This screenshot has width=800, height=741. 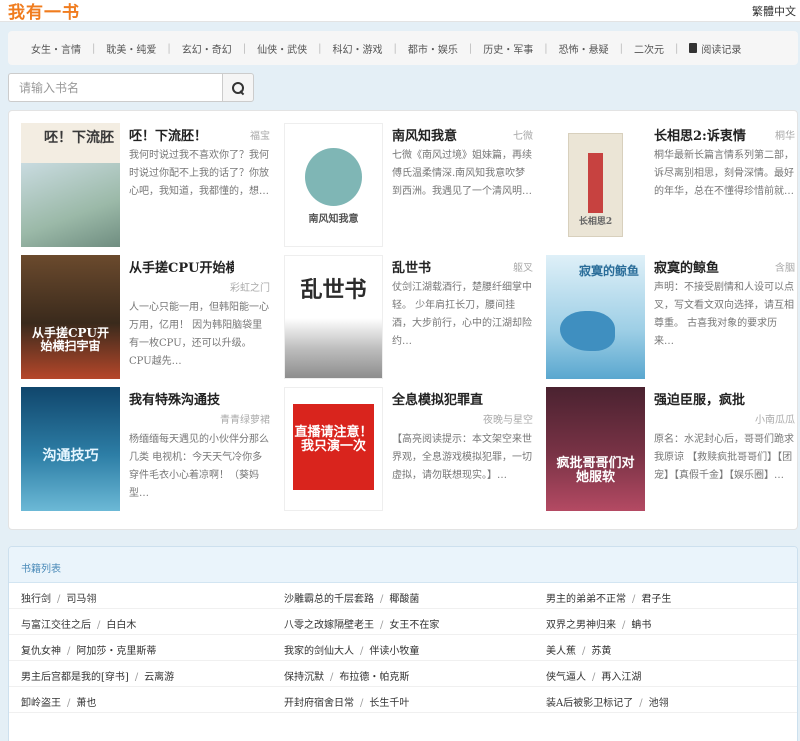 I want to click on book-author: 小南瓜瓜, so click(x=775, y=418).